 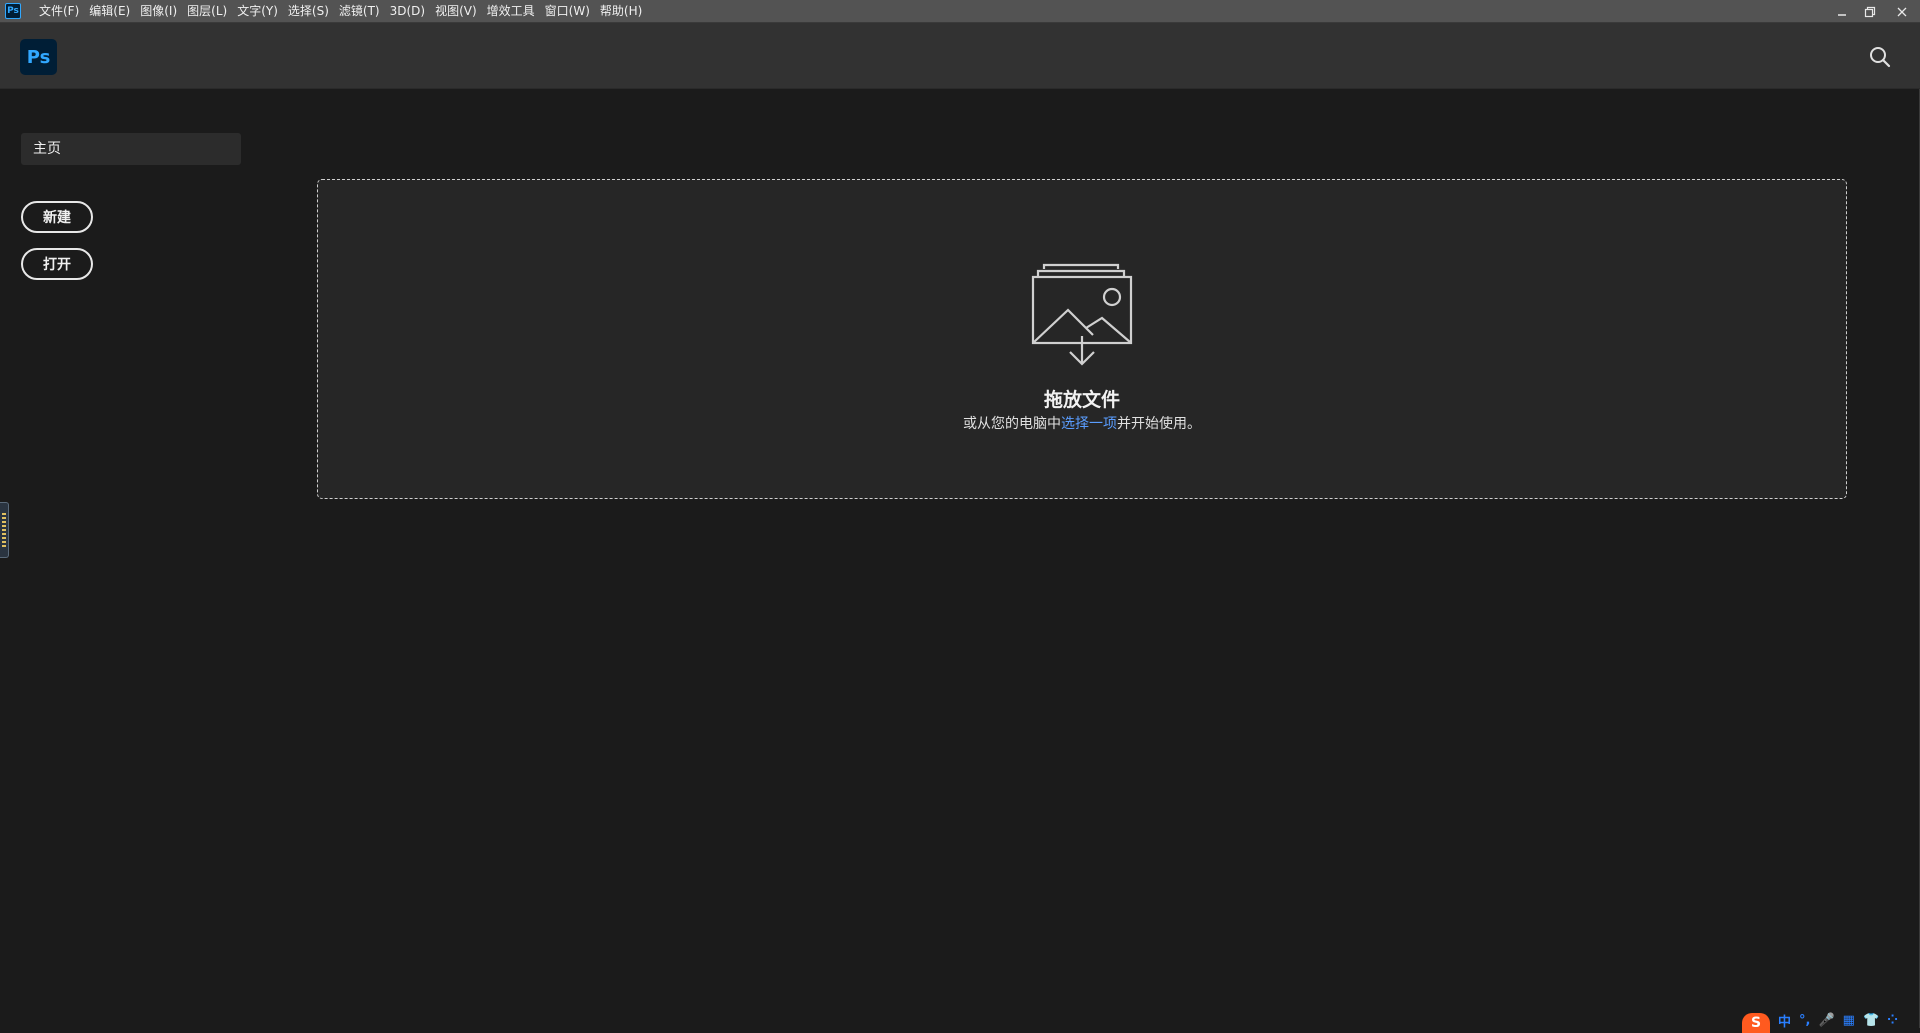 What do you see at coordinates (1870, 12) in the screenshot?
I see `restore-icon` at bounding box center [1870, 12].